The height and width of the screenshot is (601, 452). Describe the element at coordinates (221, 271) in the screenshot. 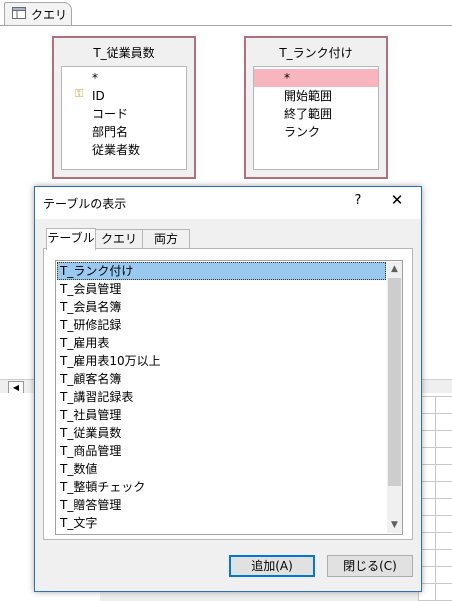

I see `list-item-selected: T_ランク付け` at that location.